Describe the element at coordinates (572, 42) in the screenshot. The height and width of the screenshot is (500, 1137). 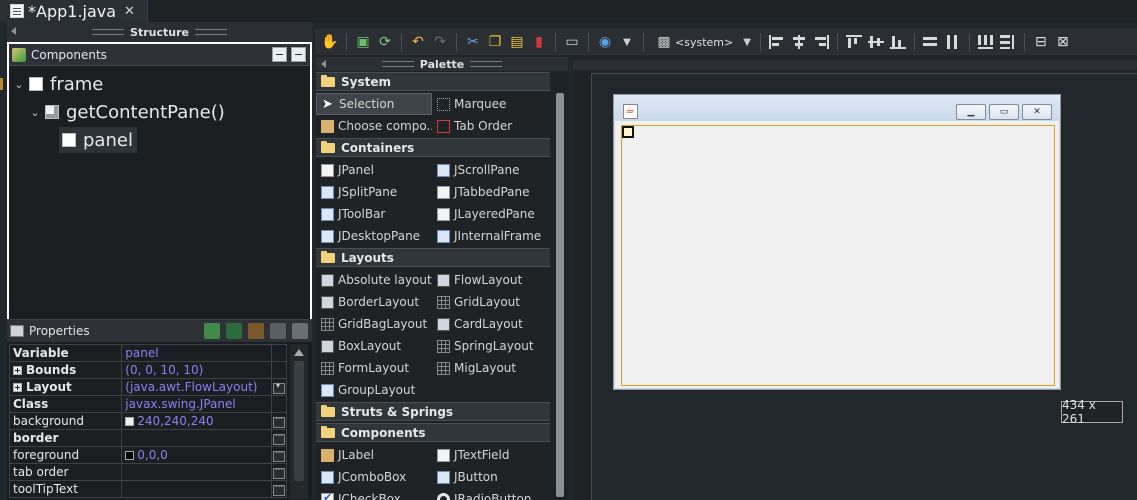
I see `properties-window-icon: ▭` at that location.